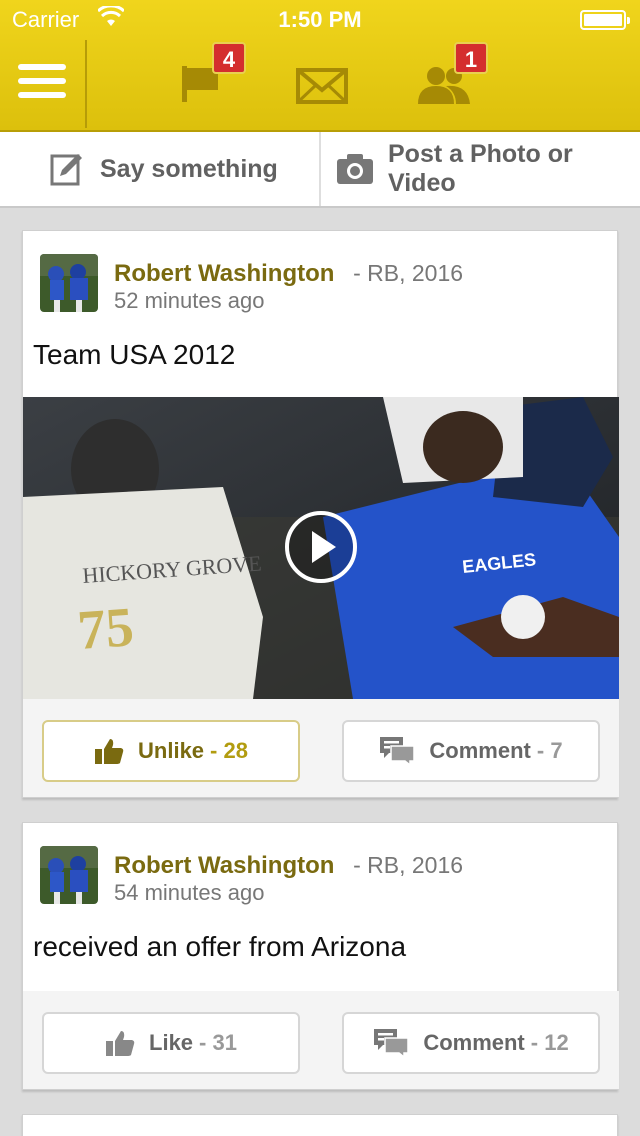 The image size is (640, 1136). I want to click on post-time: 54 minutes ago, so click(189, 892).